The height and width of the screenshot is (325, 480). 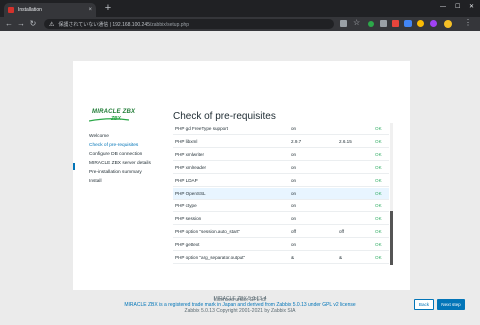 I want to click on requirement-name: PHP xmlreader, so click(x=191, y=167).